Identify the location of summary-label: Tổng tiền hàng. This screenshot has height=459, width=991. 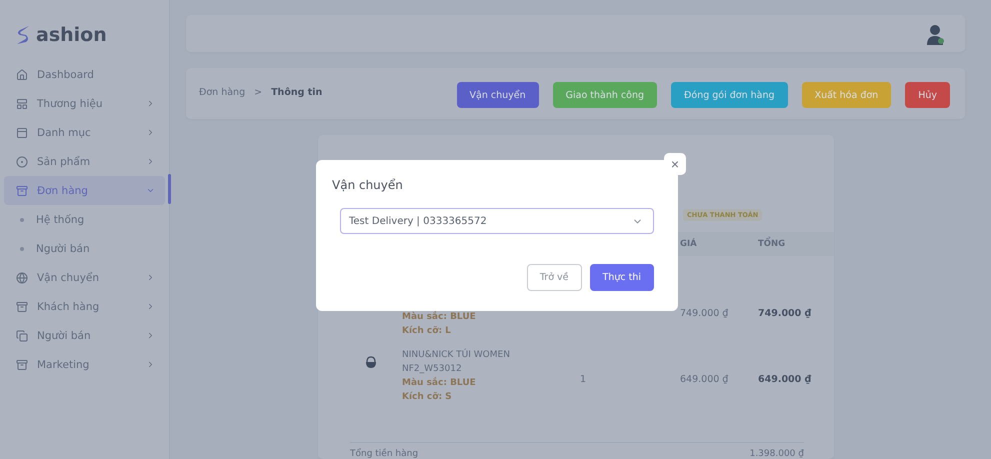
(384, 454).